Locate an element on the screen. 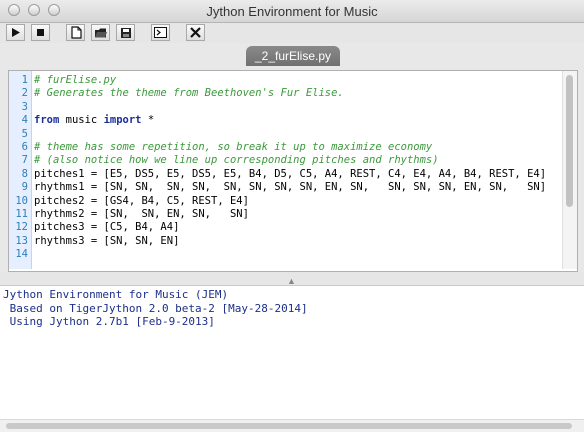 This screenshot has height=432, width=584. code-line: 3 is located at coordinates (285, 107).